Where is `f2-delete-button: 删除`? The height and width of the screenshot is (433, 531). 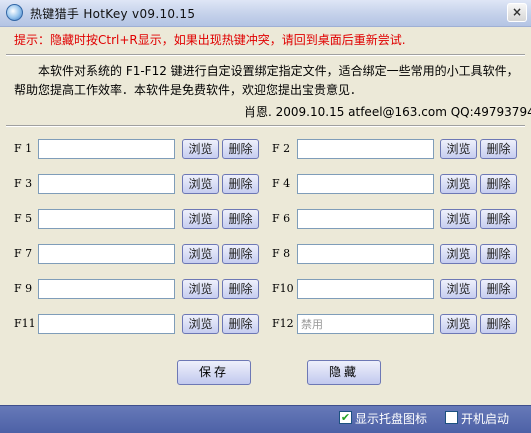
f2-delete-button: 删除 is located at coordinates (498, 149).